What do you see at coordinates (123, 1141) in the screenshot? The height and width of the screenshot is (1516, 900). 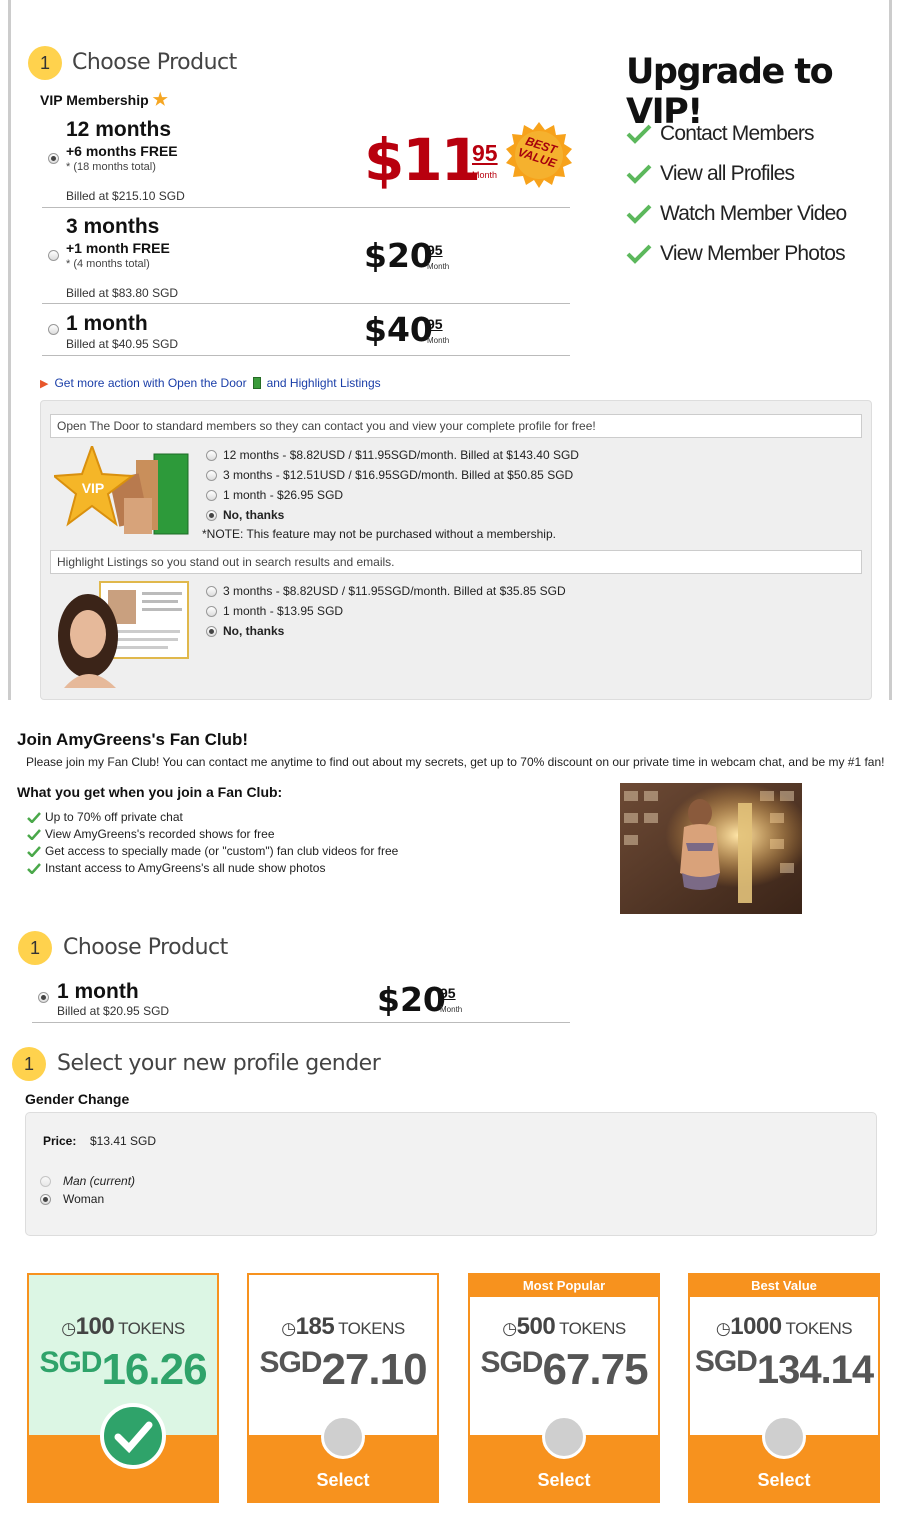 I see `price-value: $13.41 SGD` at bounding box center [123, 1141].